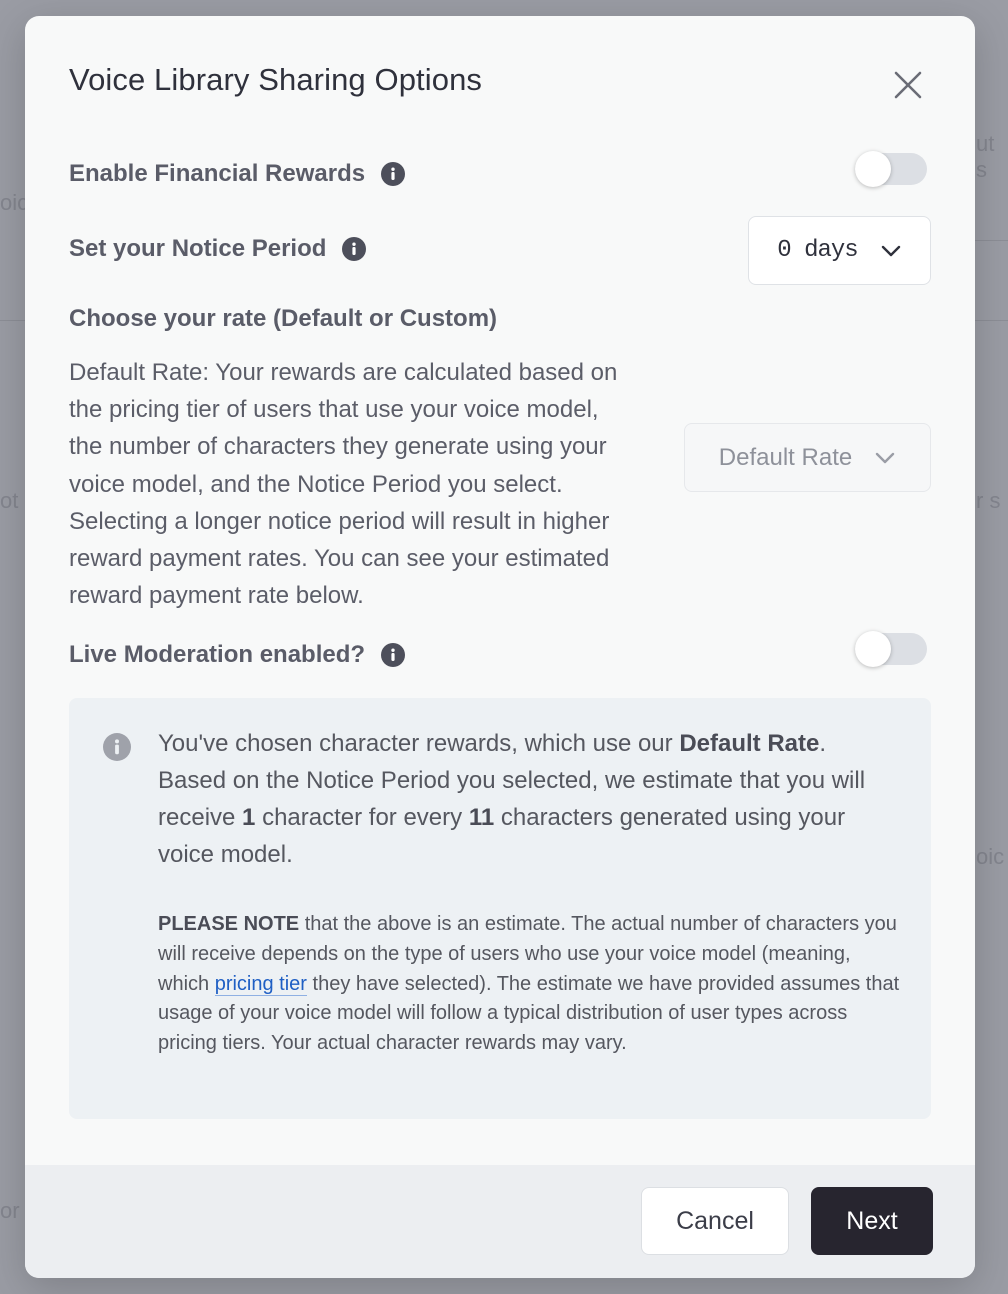 Image resolution: width=1008 pixels, height=1294 pixels. I want to click on rate-name: Default Rate, so click(749, 743).